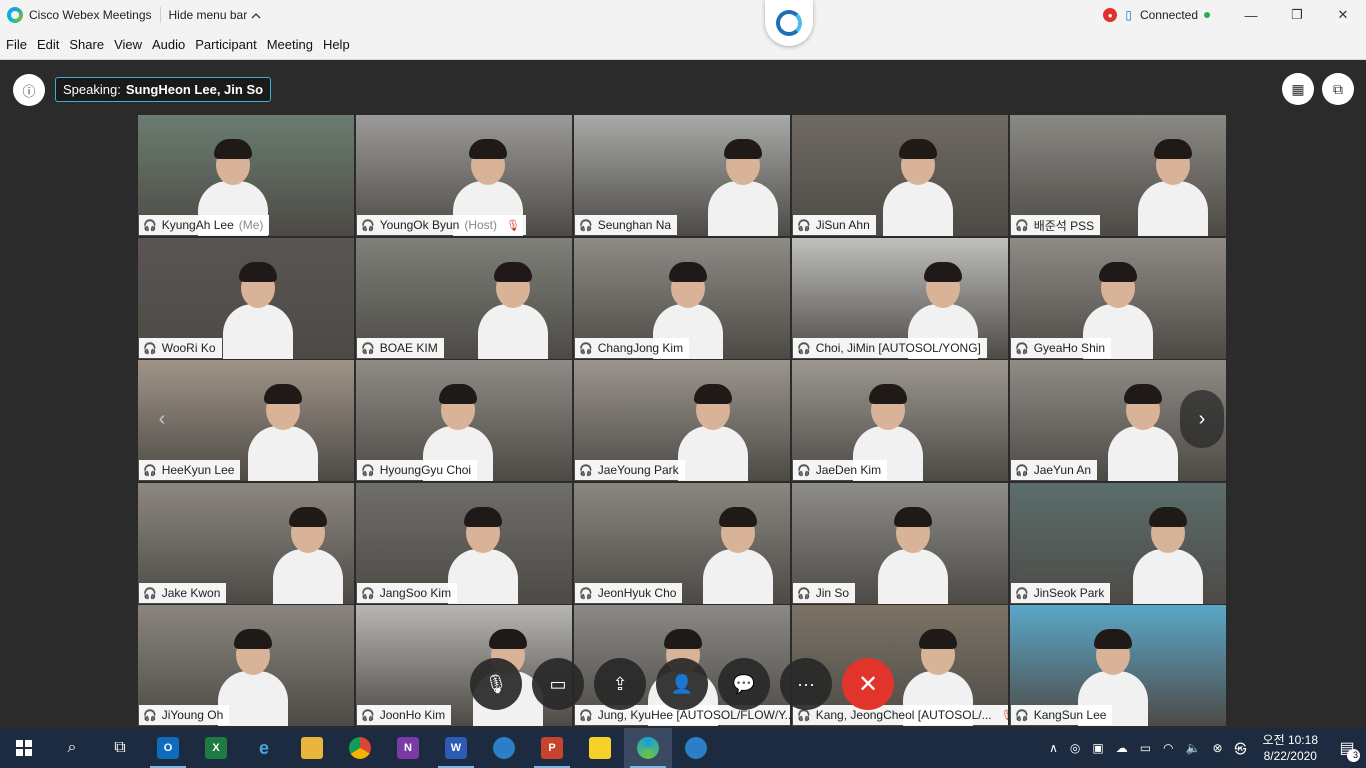 This screenshot has height=768, width=1366. Describe the element at coordinates (246, 298) in the screenshot. I see `participant-tile: 🎧 WooRi Ko` at that location.